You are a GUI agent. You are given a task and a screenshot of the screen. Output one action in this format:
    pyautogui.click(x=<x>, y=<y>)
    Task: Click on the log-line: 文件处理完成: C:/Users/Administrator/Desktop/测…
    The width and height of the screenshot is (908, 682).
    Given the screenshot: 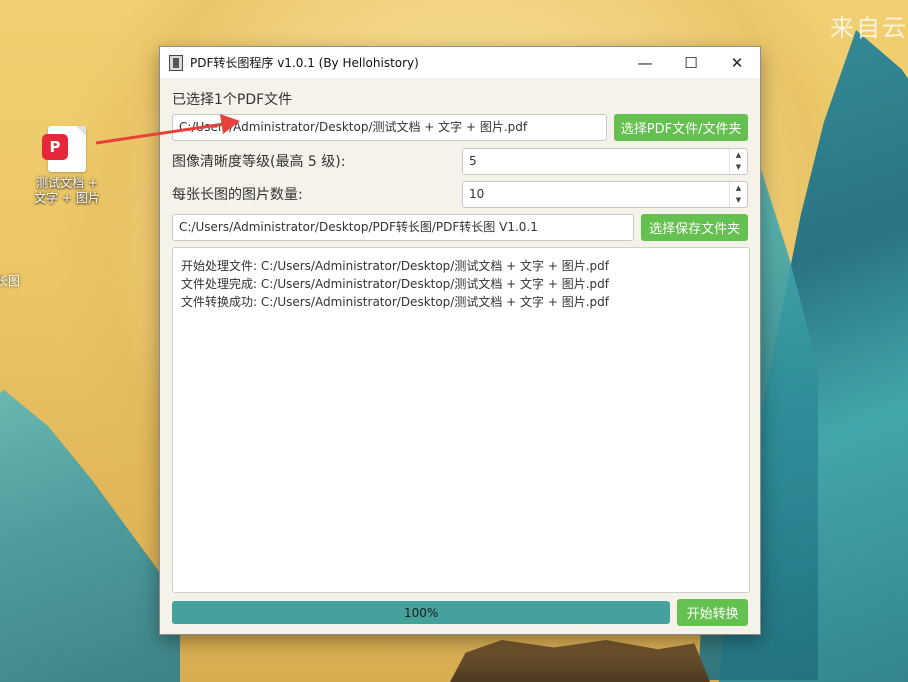 What is the action you would take?
    pyautogui.click(x=395, y=284)
    